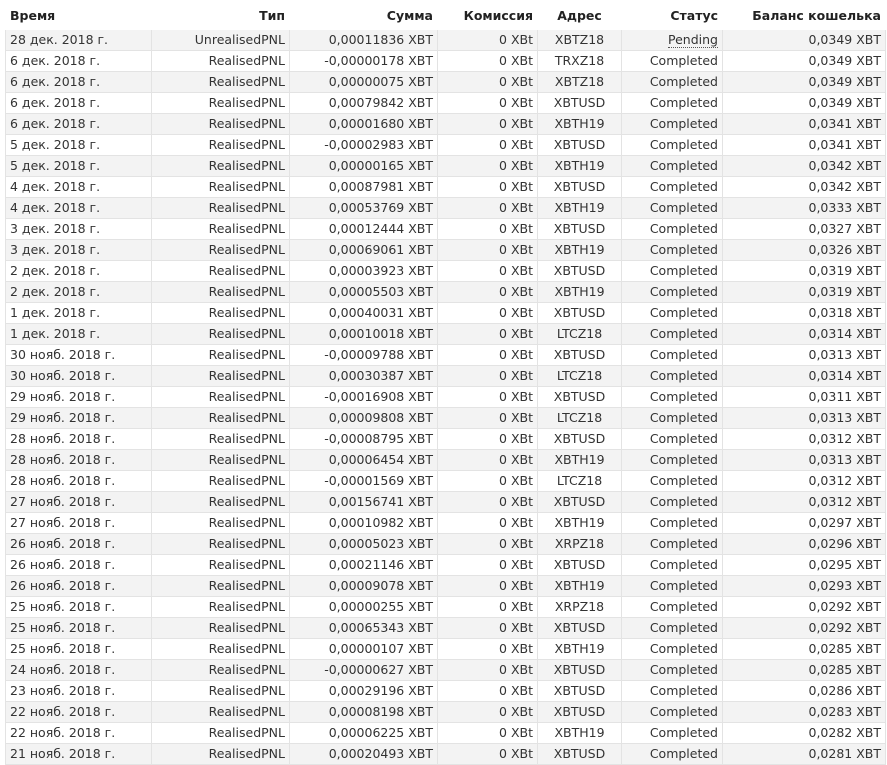 The width and height of the screenshot is (887, 765). I want to click on time-cell: 6 дек. 2018 г., so click(78, 103).